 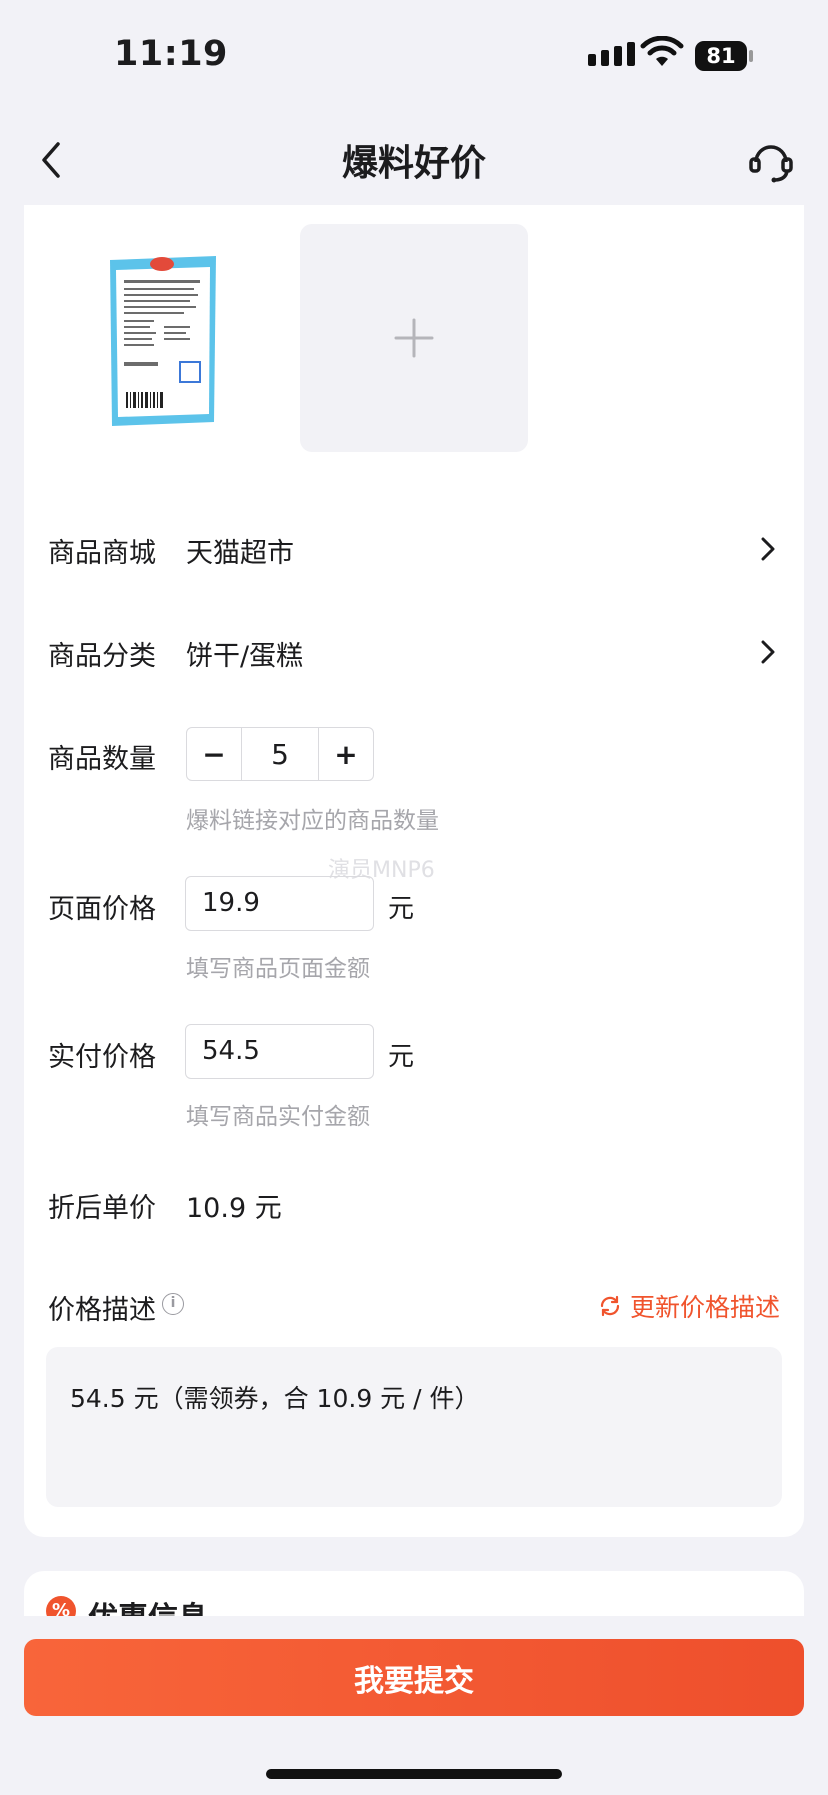 What do you see at coordinates (279, 903) in the screenshot?
I see `page-price-input: 19.9` at bounding box center [279, 903].